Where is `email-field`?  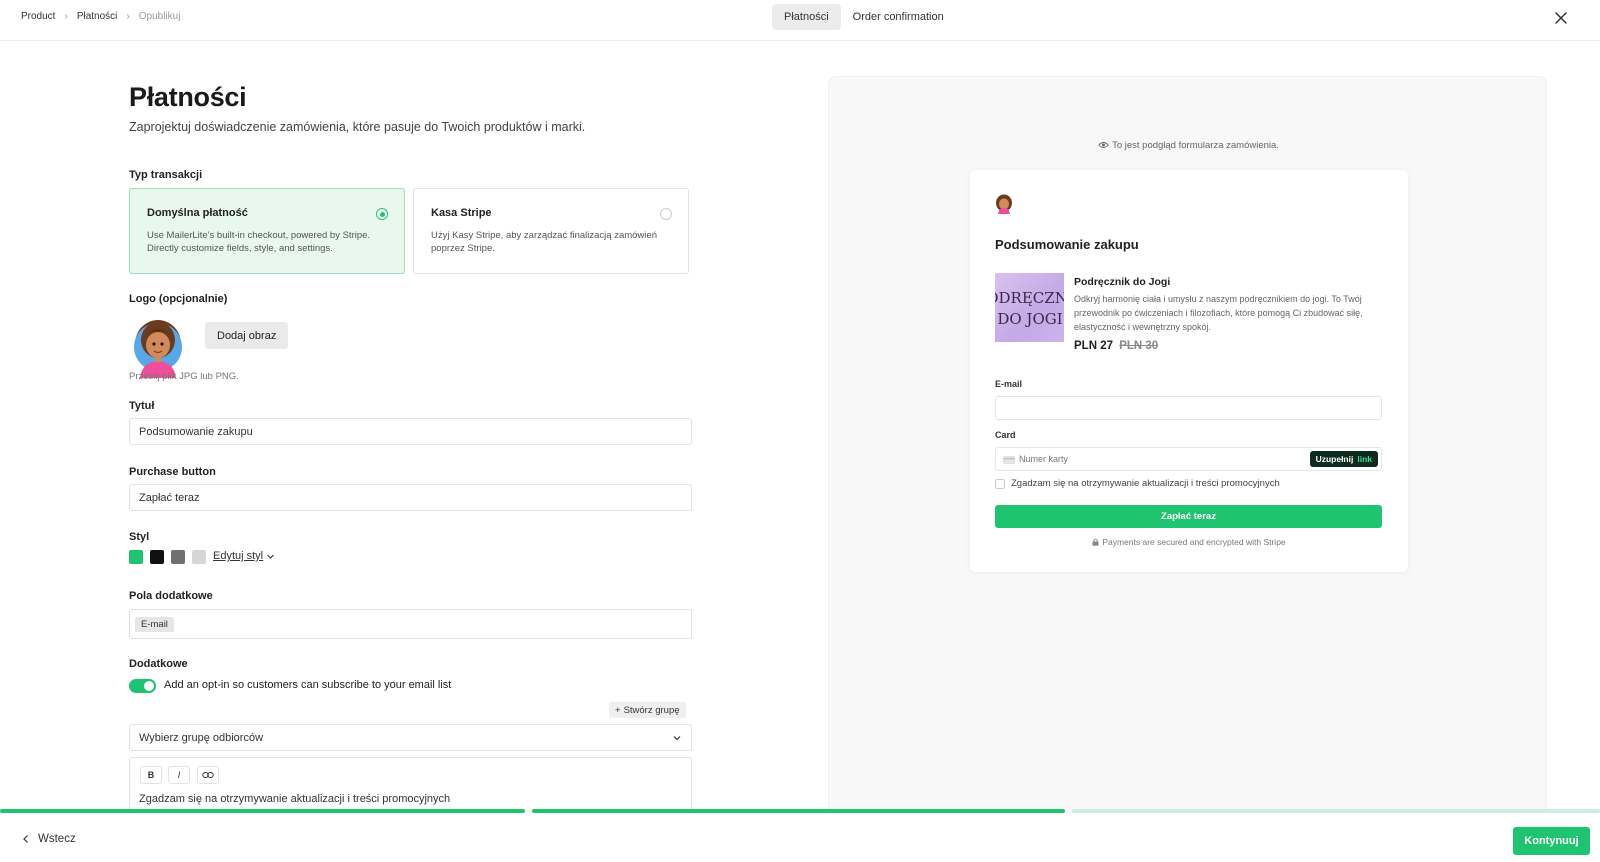 email-field is located at coordinates (1188, 408).